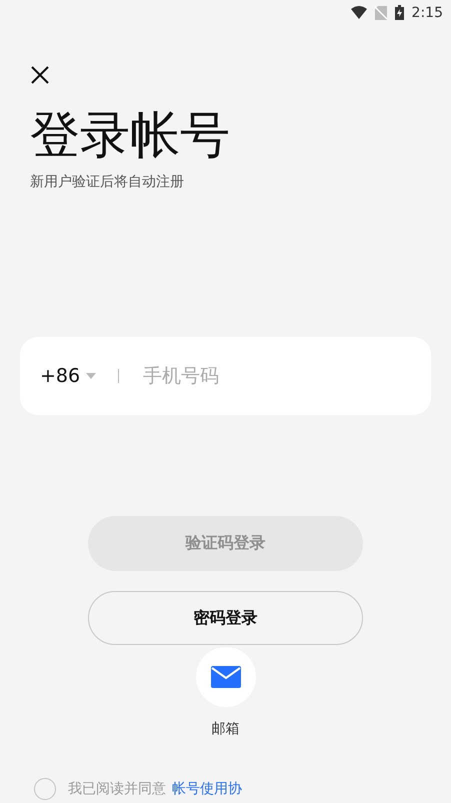 Image resolution: width=451 pixels, height=803 pixels. Describe the element at coordinates (225, 618) in the screenshot. I see `password-login-button: 密码登录` at that location.